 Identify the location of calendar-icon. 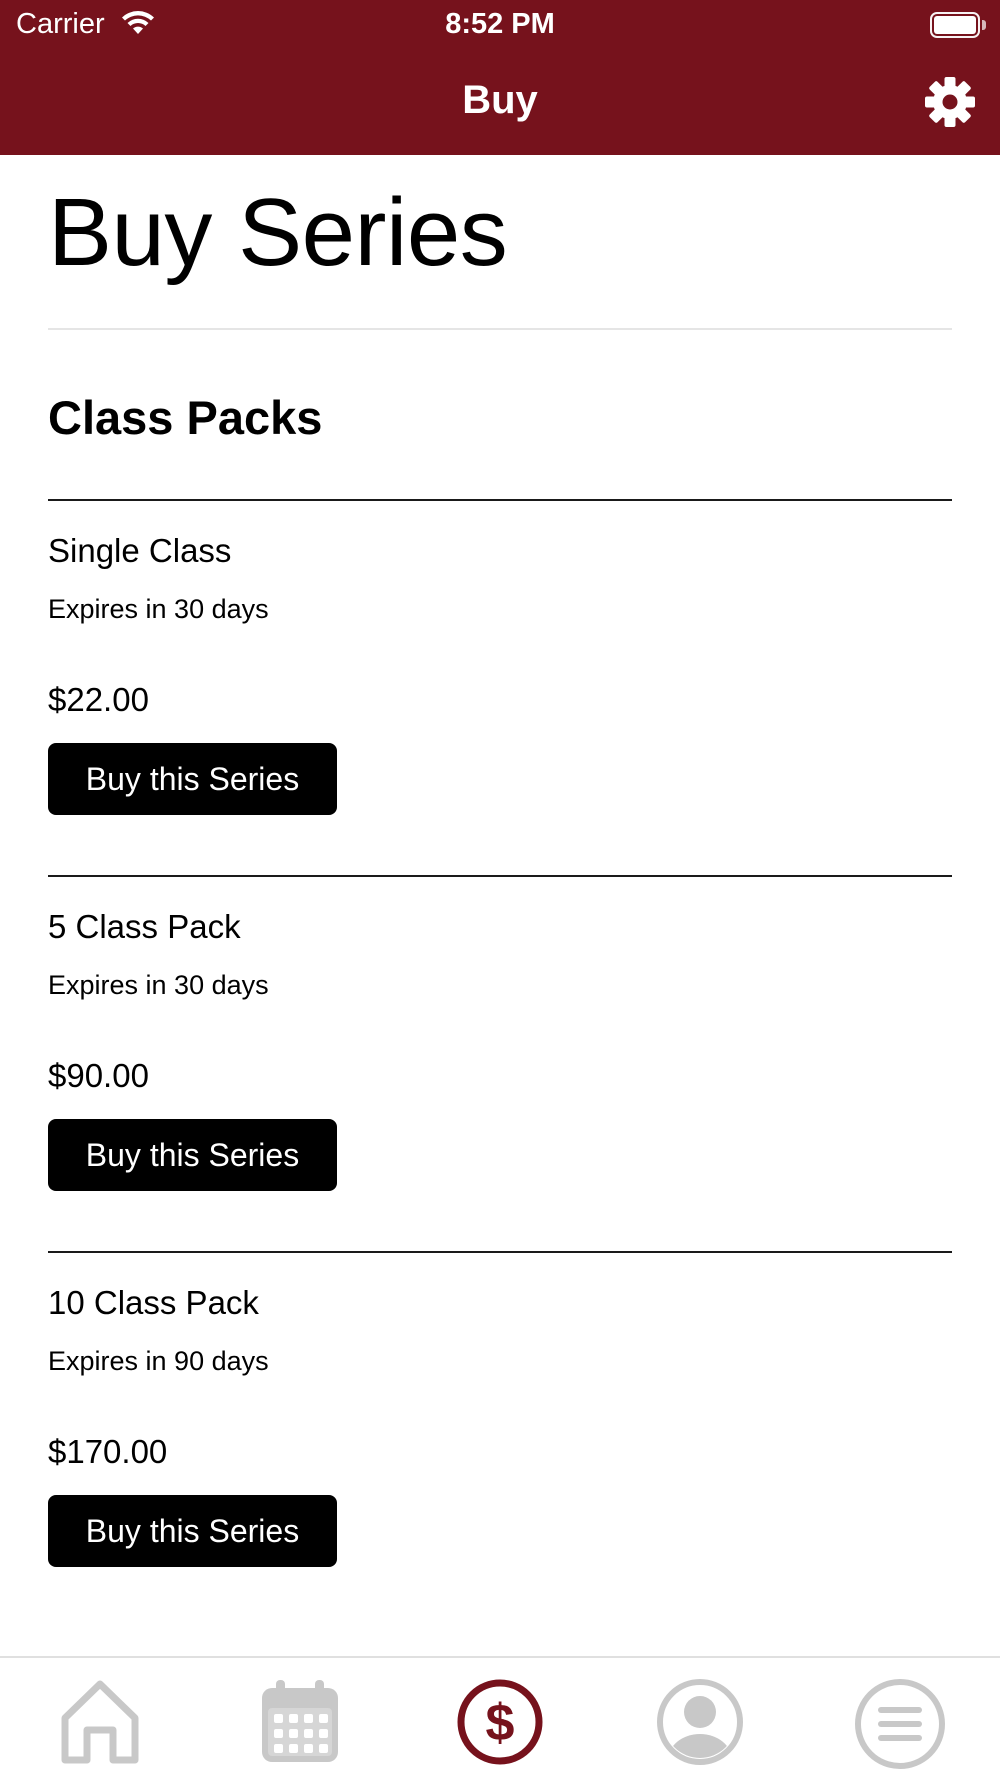
(300, 1721).